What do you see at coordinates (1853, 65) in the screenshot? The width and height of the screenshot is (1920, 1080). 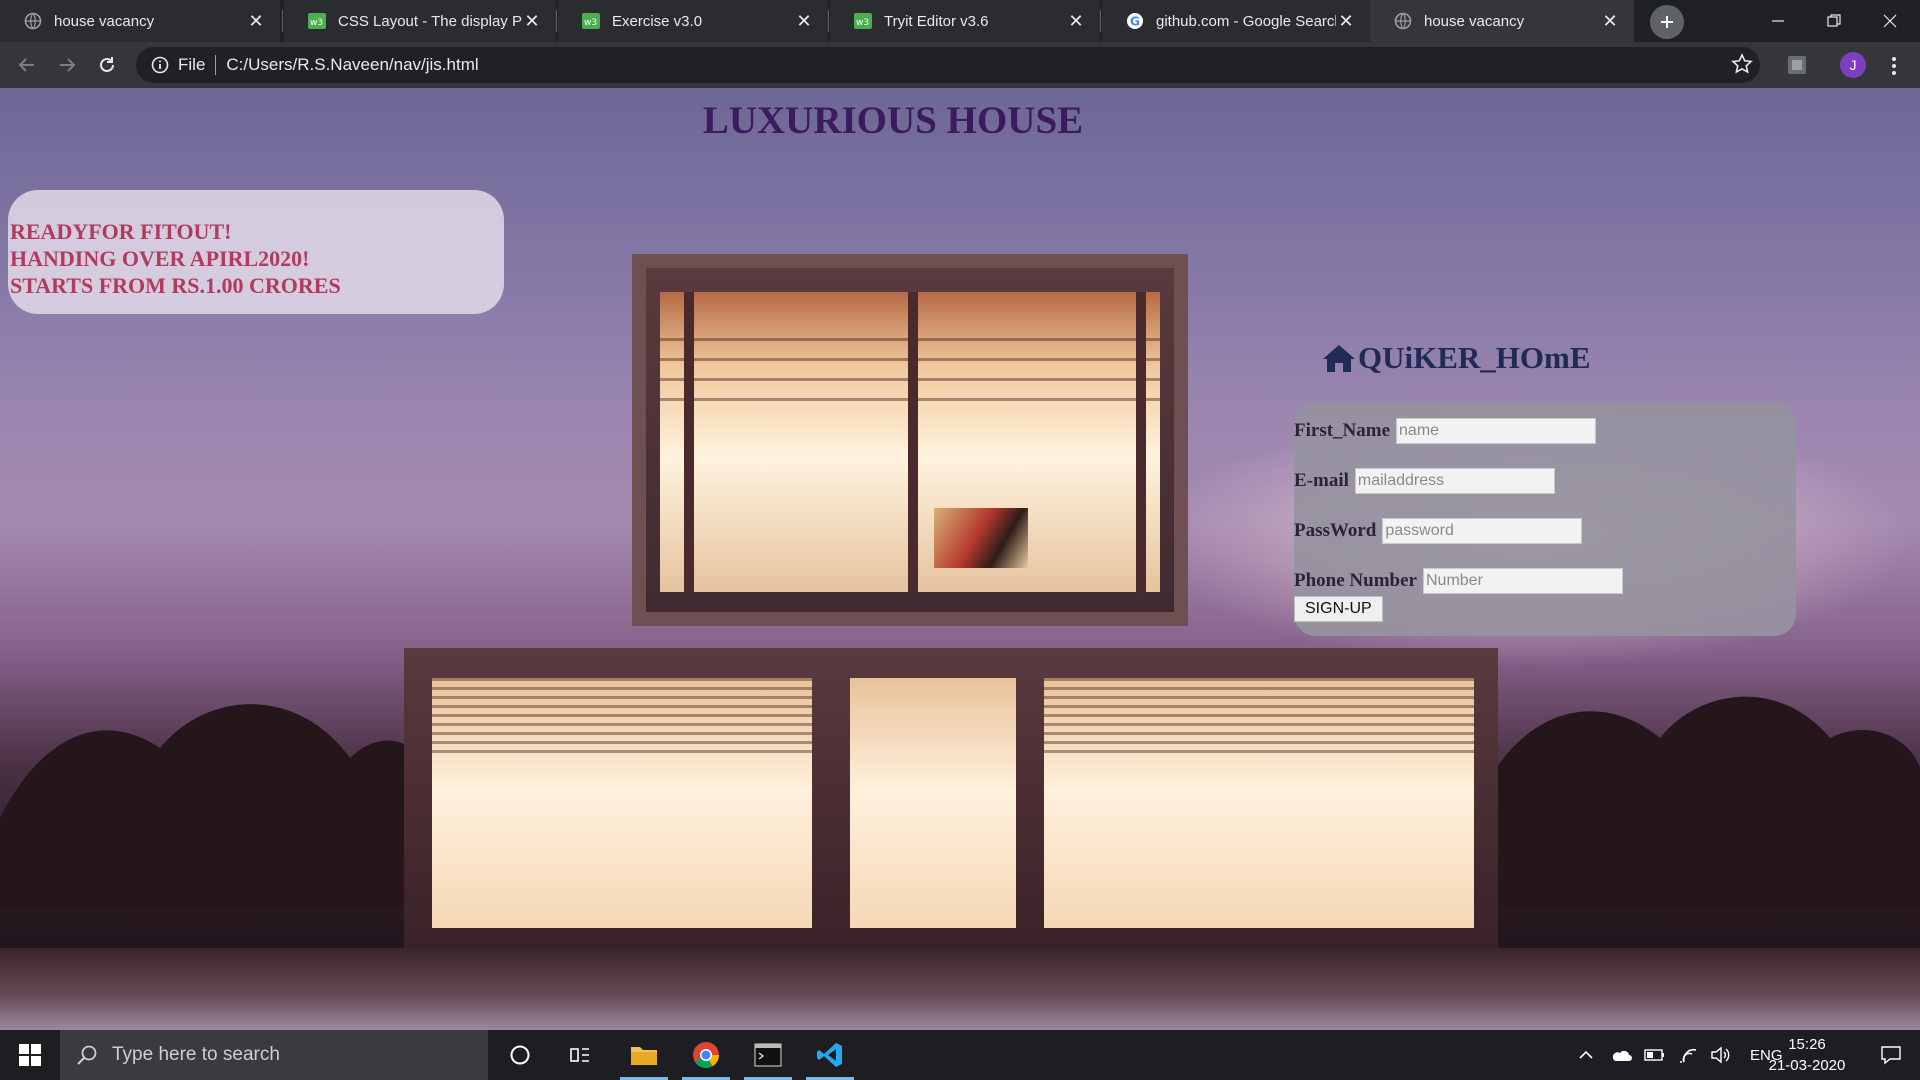 I see `profile-avatar: J` at bounding box center [1853, 65].